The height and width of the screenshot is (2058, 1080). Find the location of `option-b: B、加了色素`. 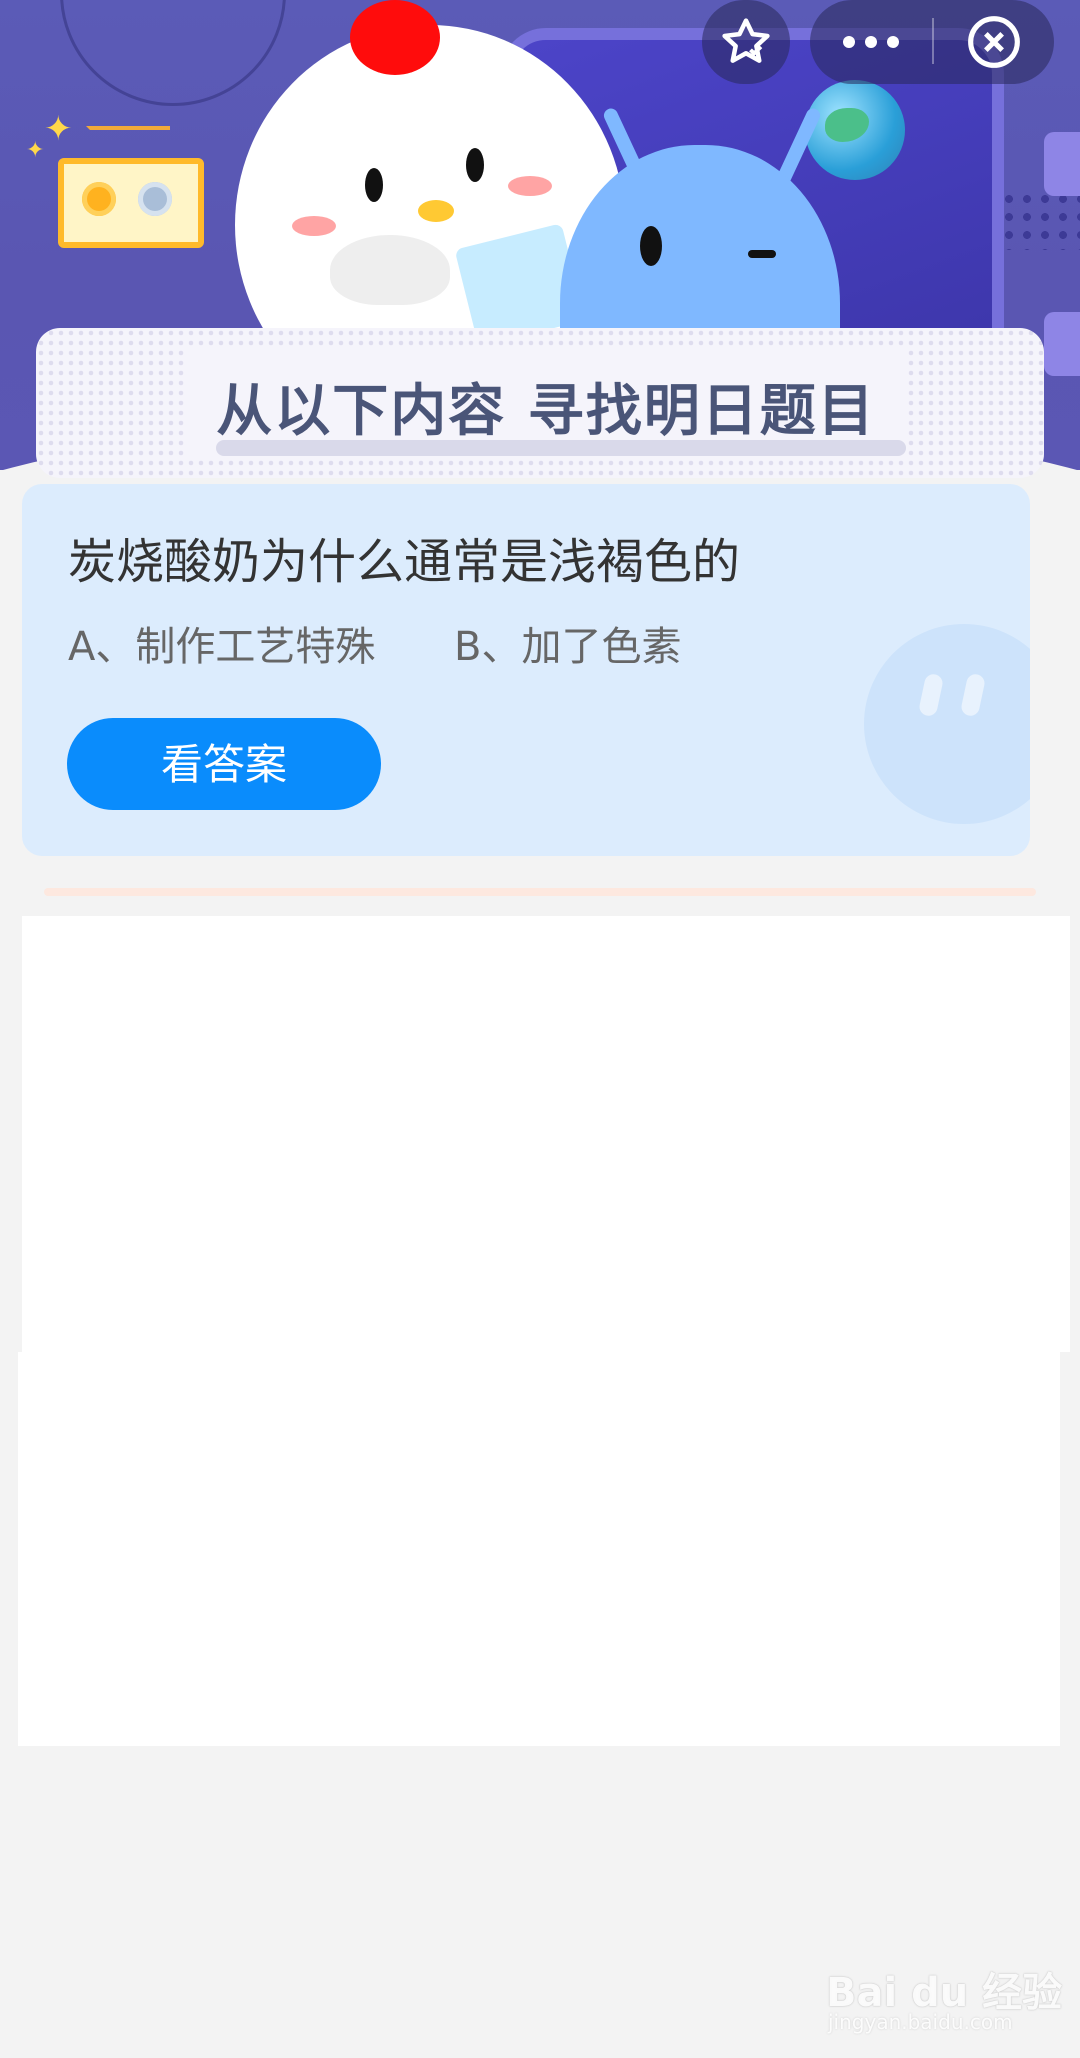

option-b: B、加了色素 is located at coordinates (568, 647).